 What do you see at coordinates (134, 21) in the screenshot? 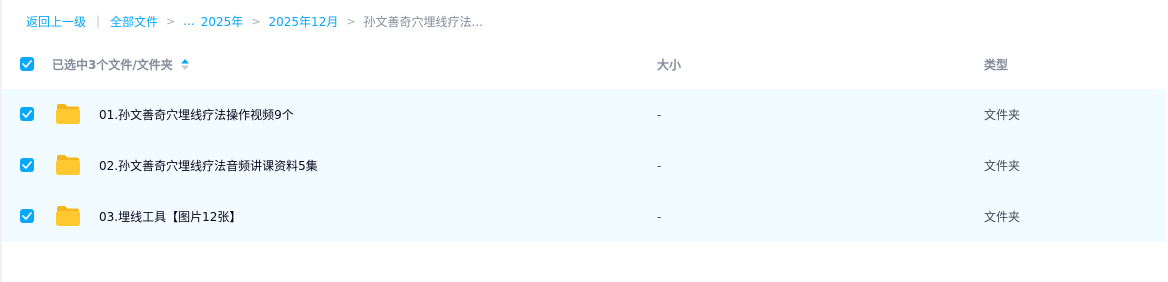
I see `breadcrumb-root: 全部文件` at bounding box center [134, 21].